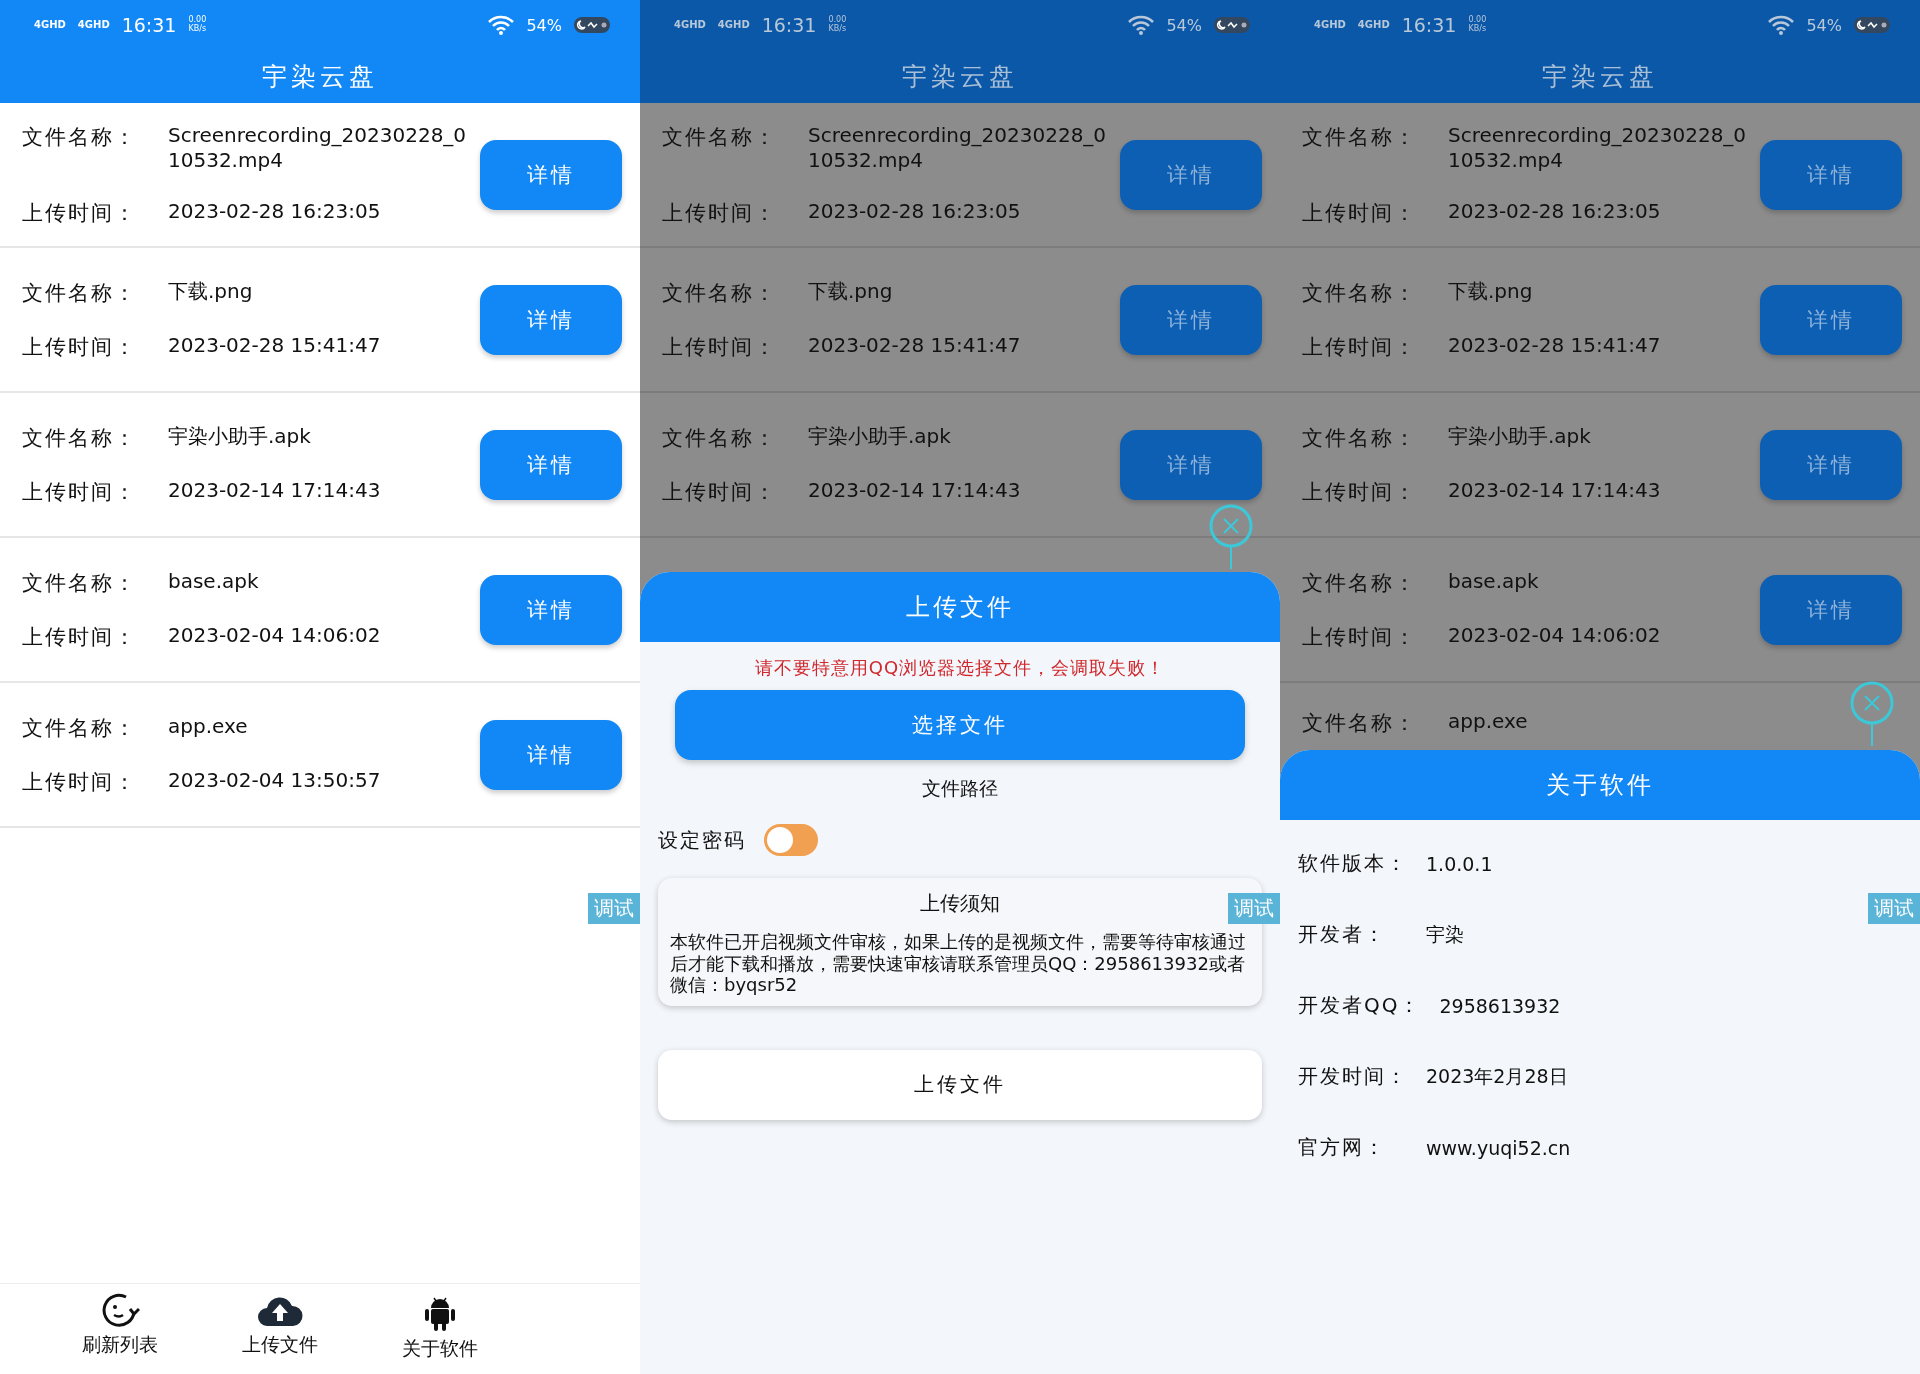 The image size is (1920, 1374). Describe the element at coordinates (1445, 934) in the screenshot. I see `info-value: 宇染` at that location.